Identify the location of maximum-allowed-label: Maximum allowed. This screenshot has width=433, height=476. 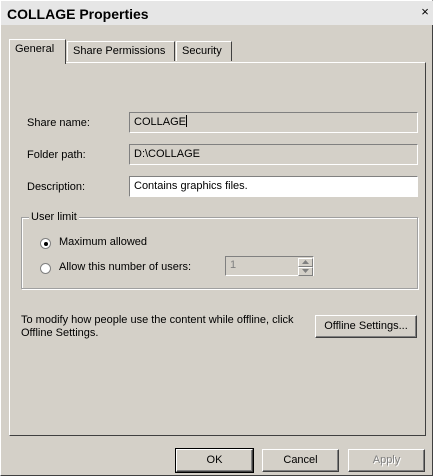
(103, 242).